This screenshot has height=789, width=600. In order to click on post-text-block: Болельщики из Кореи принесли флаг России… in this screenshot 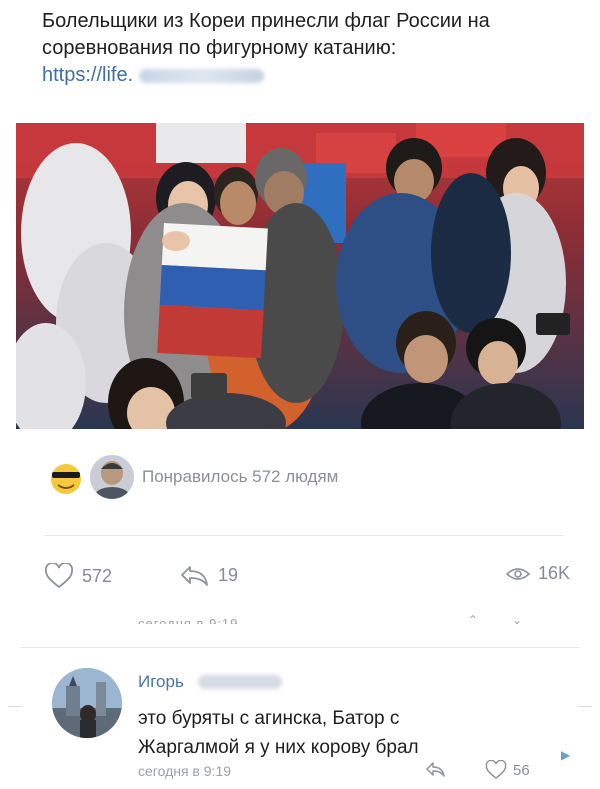, I will do `click(312, 48)`.